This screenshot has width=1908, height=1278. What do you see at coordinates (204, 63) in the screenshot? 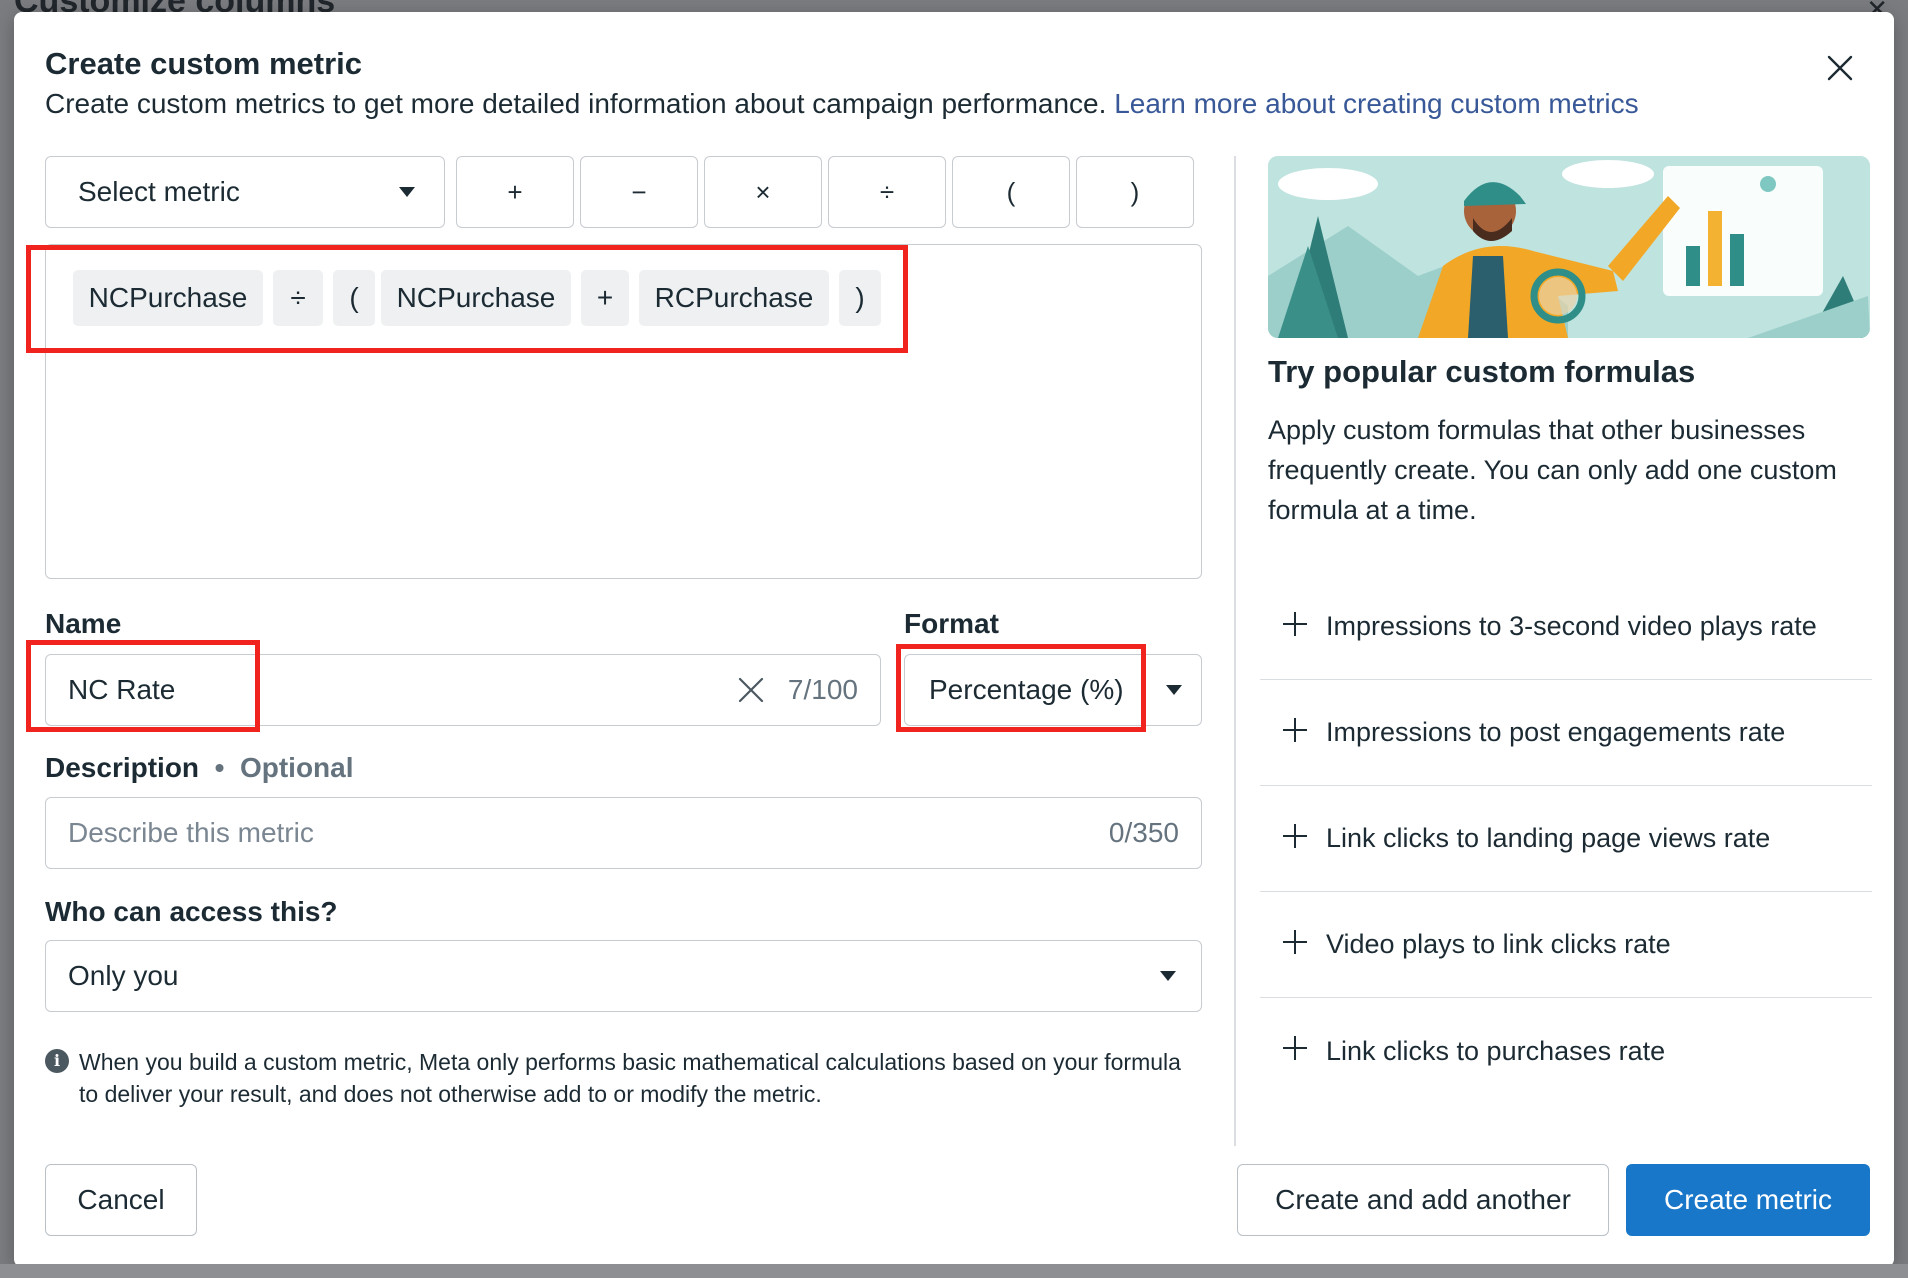
I see `modal-title: Create custom metric` at bounding box center [204, 63].